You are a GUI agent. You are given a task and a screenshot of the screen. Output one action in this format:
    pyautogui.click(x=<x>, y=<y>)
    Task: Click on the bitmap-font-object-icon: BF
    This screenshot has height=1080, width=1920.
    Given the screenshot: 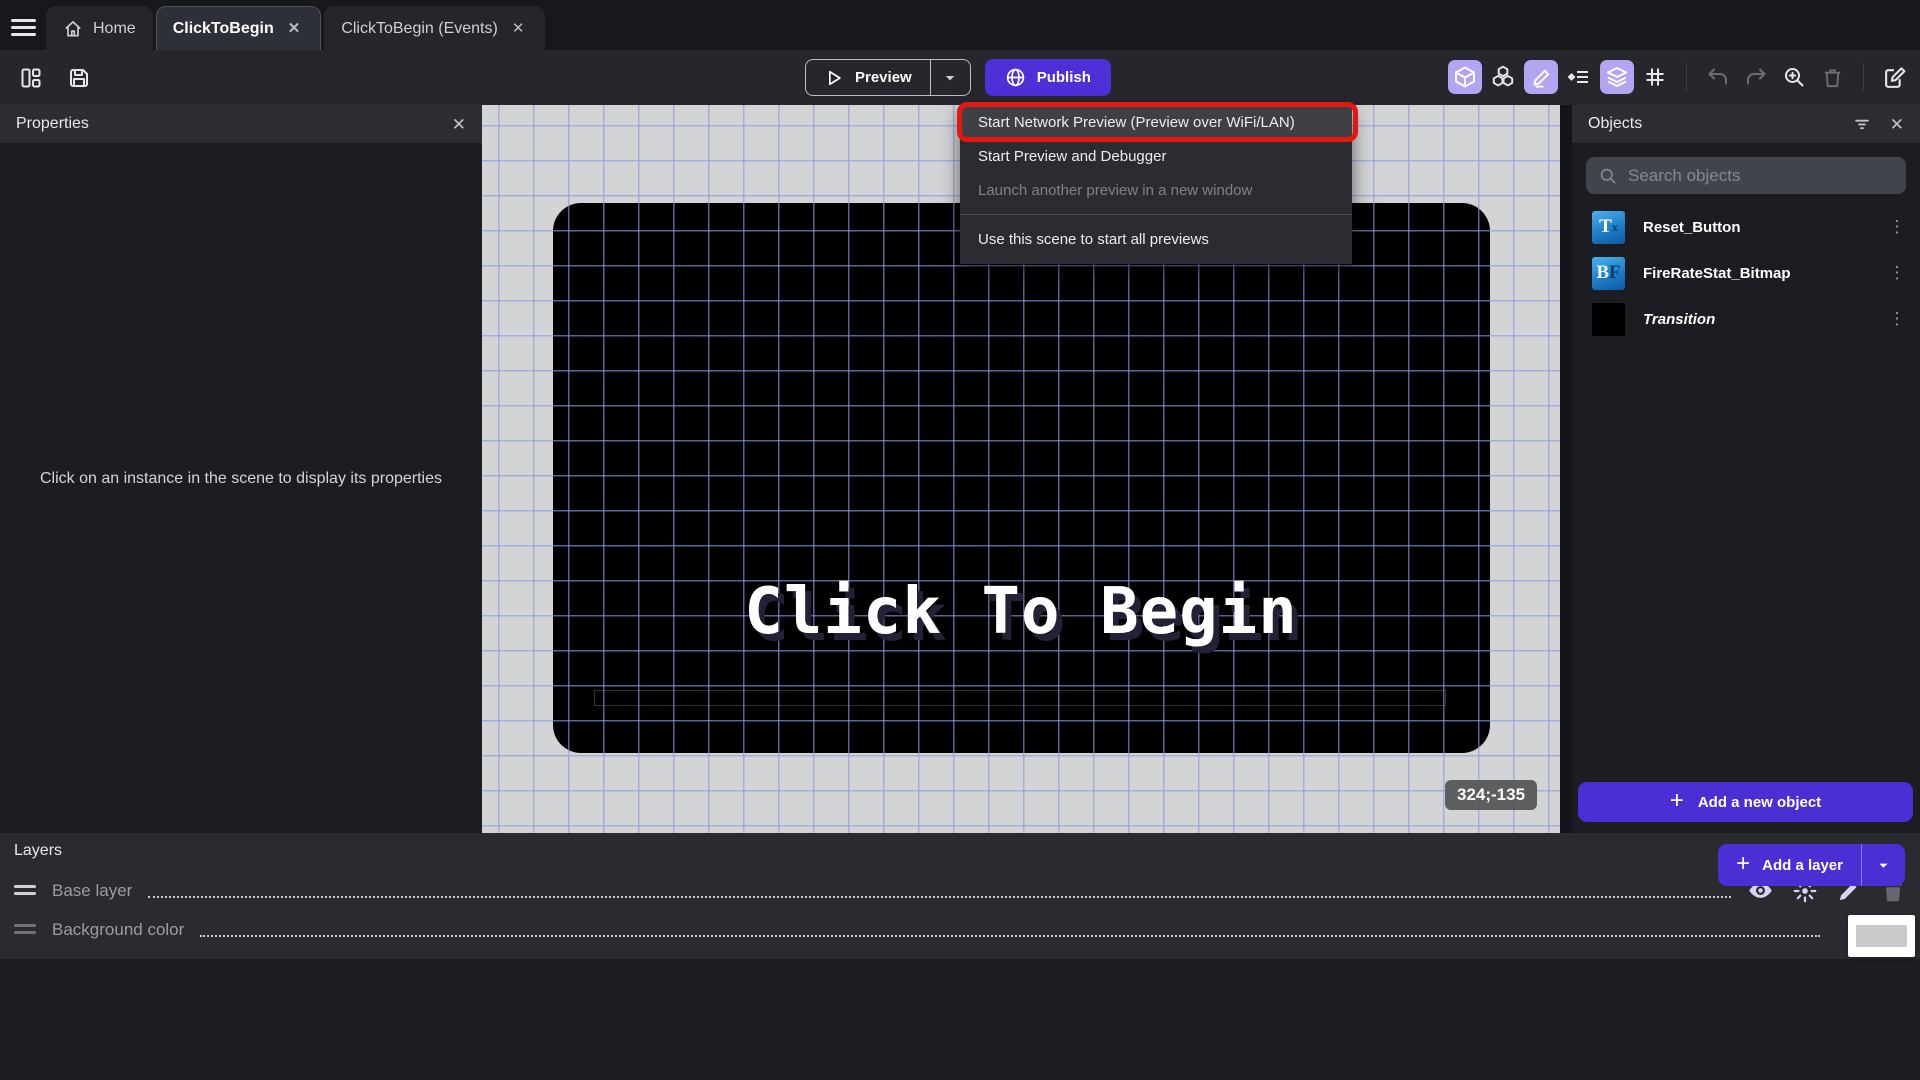 What is the action you would take?
    pyautogui.click(x=1608, y=273)
    